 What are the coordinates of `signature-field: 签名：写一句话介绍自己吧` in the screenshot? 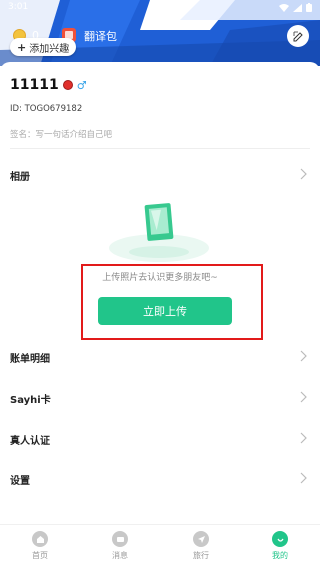 It's located at (61, 134).